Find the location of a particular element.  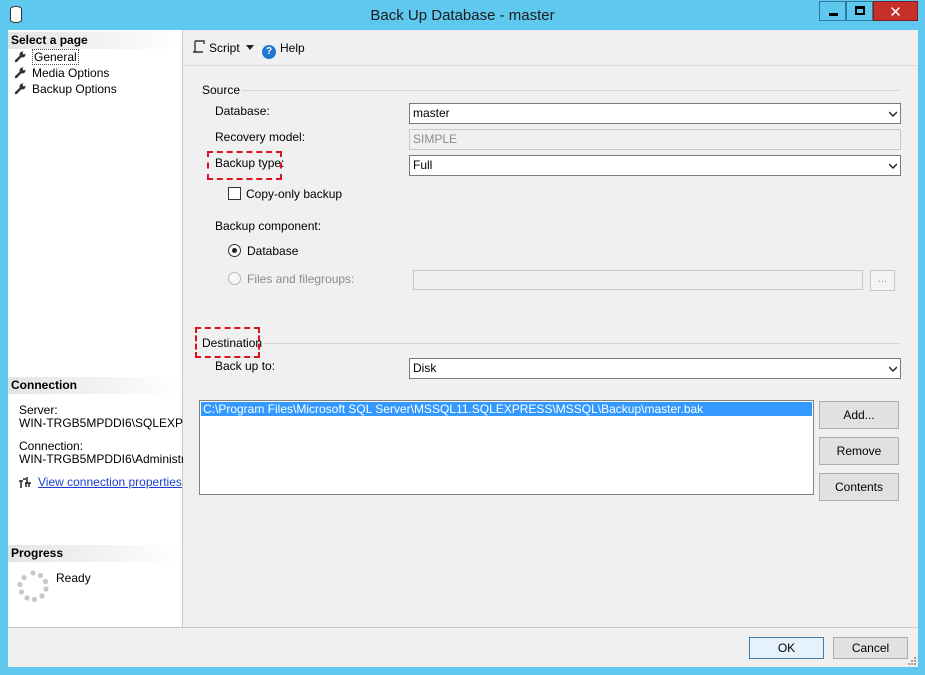

script-dropdown-icon is located at coordinates (250, 47).